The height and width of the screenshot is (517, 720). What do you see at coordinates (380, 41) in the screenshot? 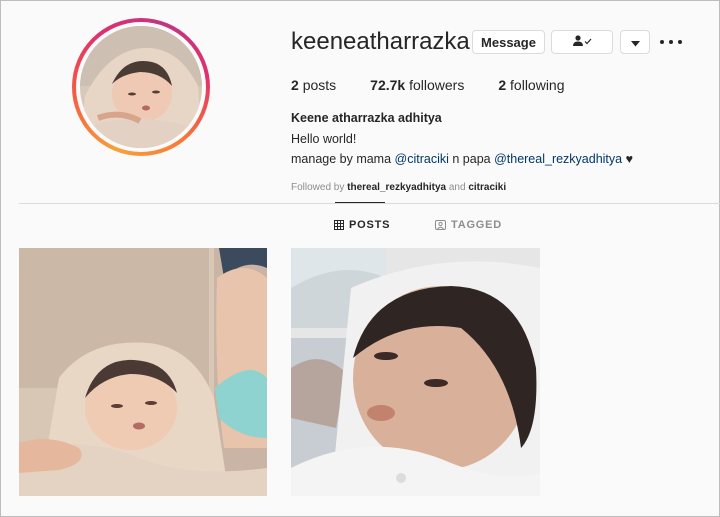
I see `profile-username: keeneatharrazka` at bounding box center [380, 41].